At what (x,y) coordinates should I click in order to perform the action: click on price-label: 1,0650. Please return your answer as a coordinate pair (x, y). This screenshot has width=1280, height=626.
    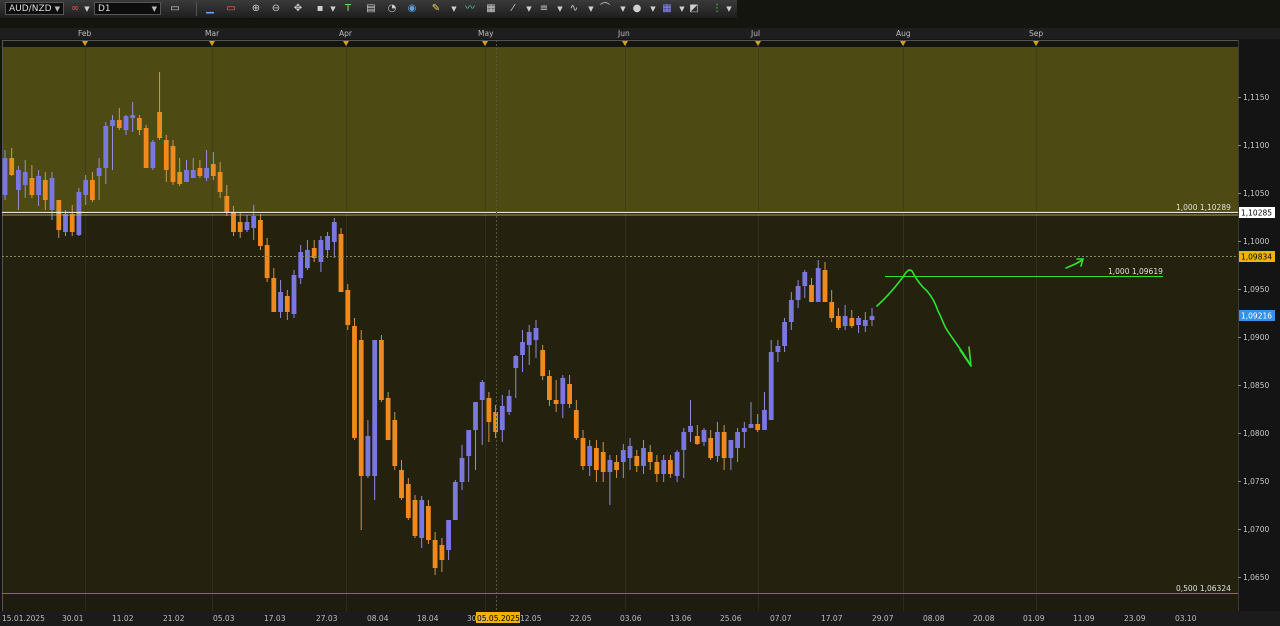
    Looking at the image, I should click on (1256, 577).